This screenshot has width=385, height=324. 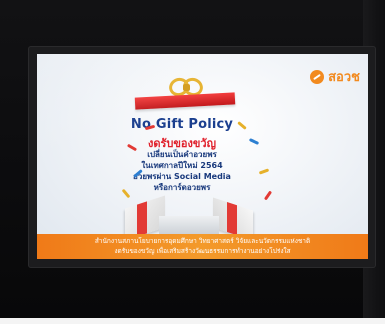 What do you see at coordinates (344, 77) in the screenshot?
I see `brand-name: สอวช` at bounding box center [344, 77].